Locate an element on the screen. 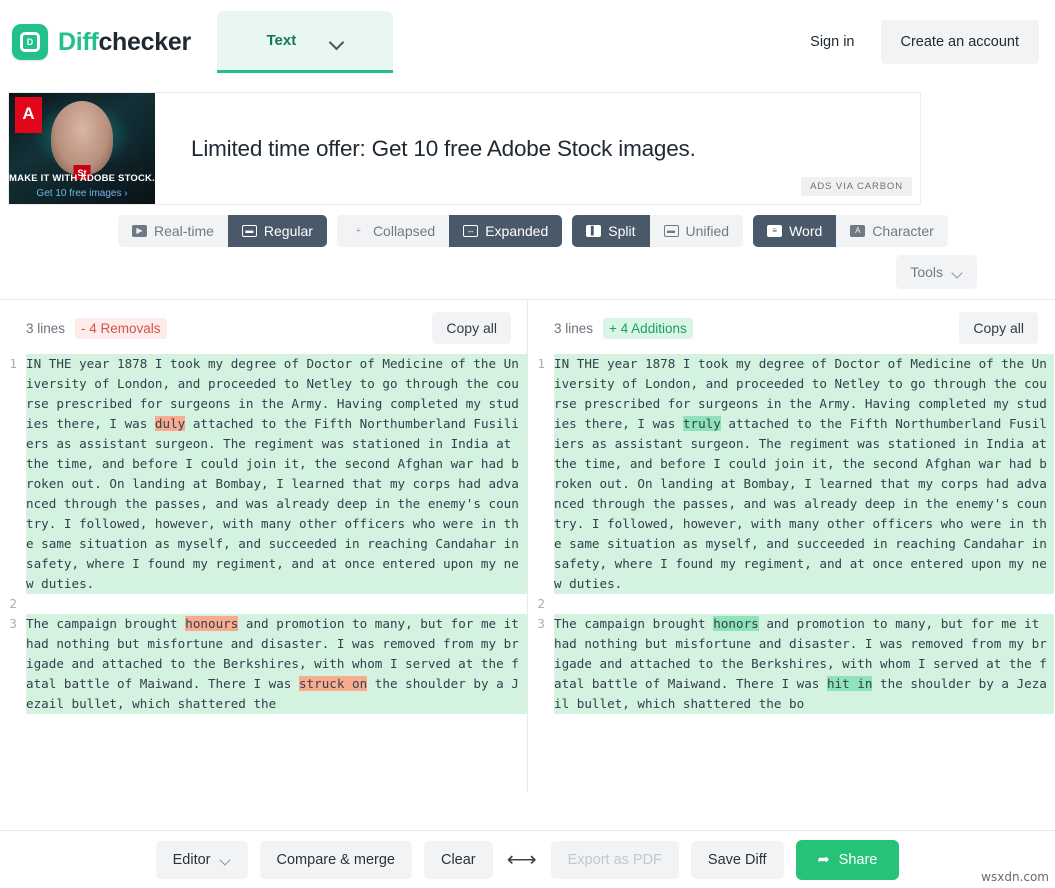 This screenshot has height=888, width=1055. tools-label: Tools is located at coordinates (926, 272).